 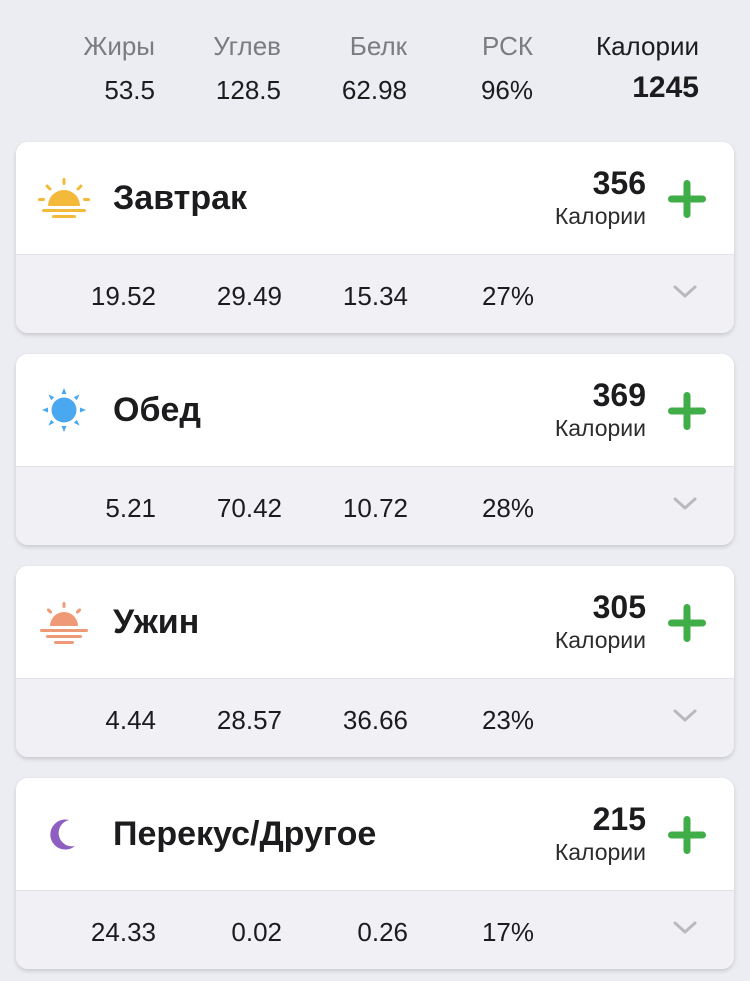 What do you see at coordinates (249, 508) in the screenshot?
I see `macro-carbs: 70.42` at bounding box center [249, 508].